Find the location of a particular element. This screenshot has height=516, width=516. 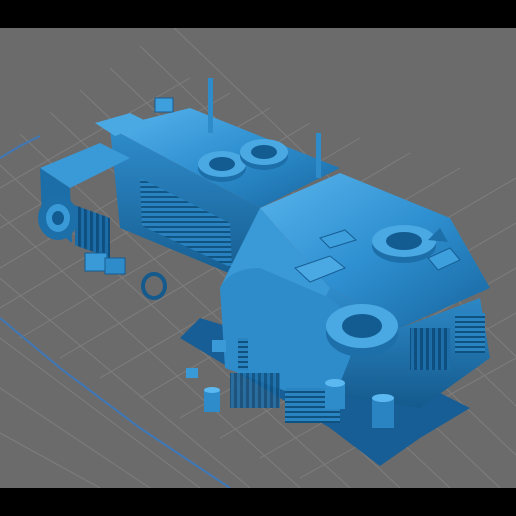

side-vent is located at coordinates (430, 349).